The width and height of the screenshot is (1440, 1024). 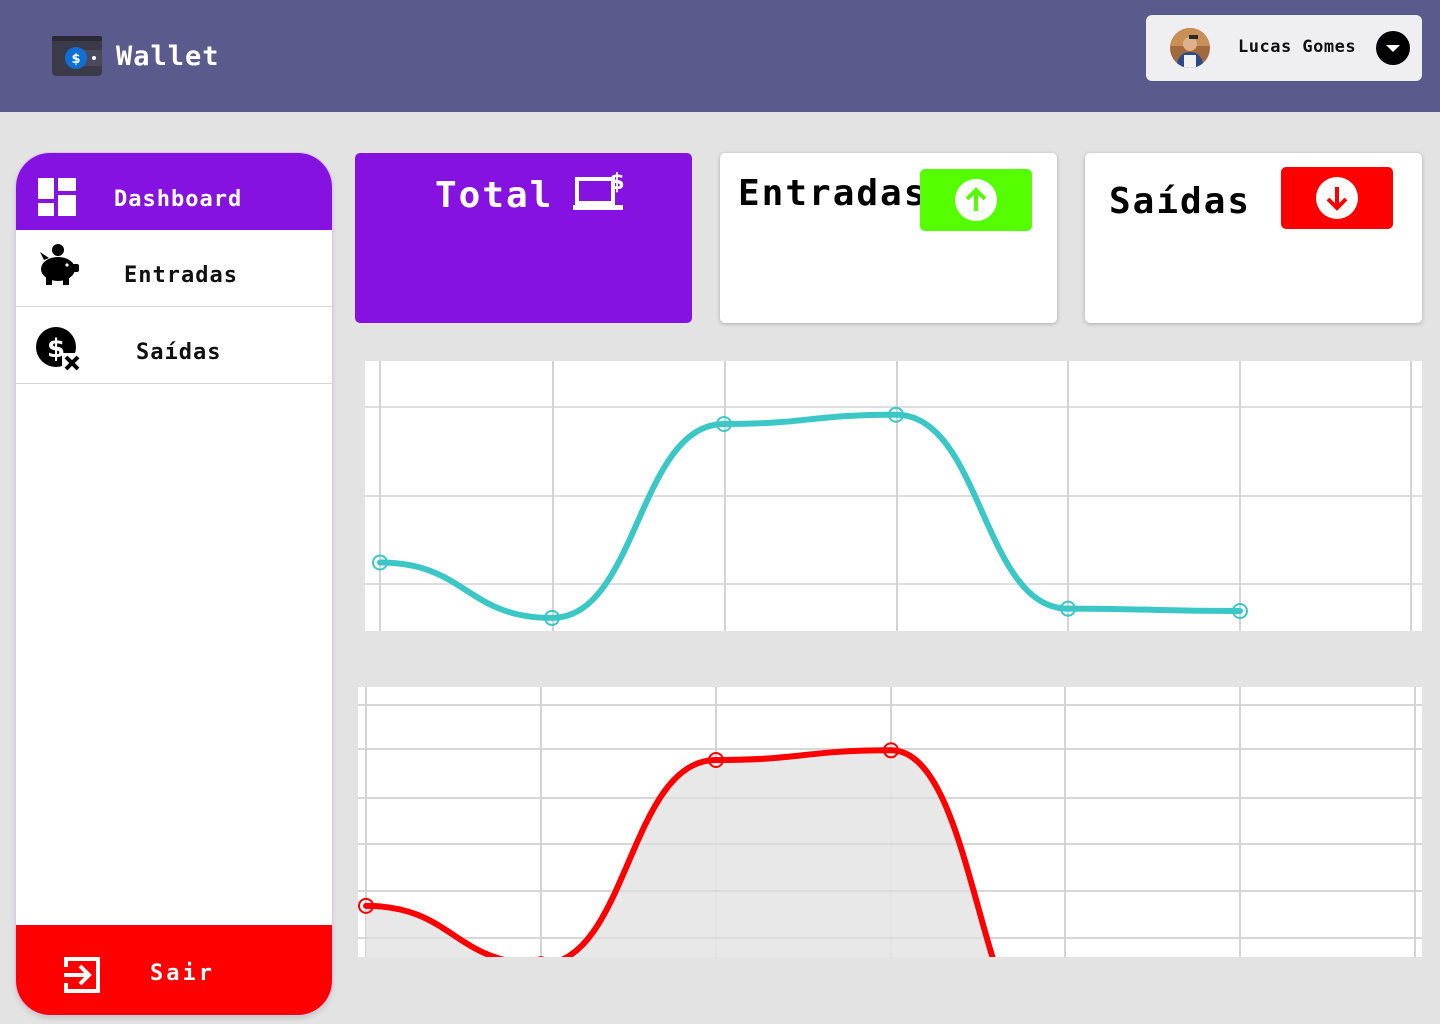 What do you see at coordinates (810, 516) in the screenshot?
I see `series-line` at bounding box center [810, 516].